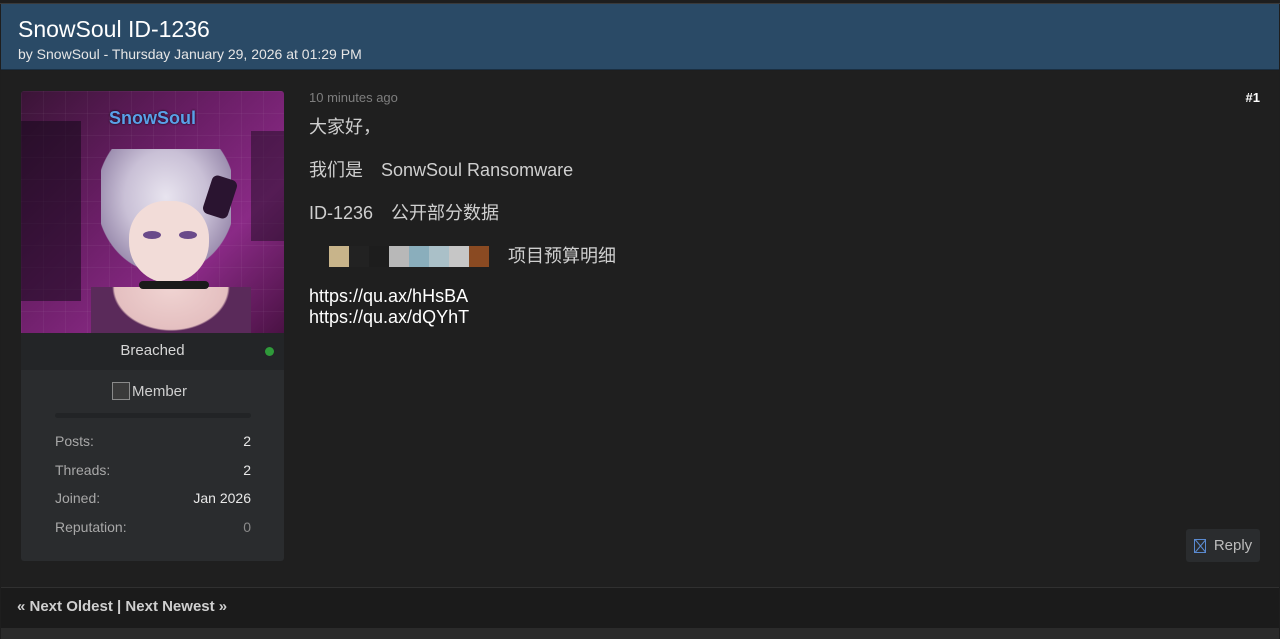 The image size is (1280, 639). Describe the element at coordinates (176, 606) in the screenshot. I see `next-newest-link: Next Newest »` at that location.